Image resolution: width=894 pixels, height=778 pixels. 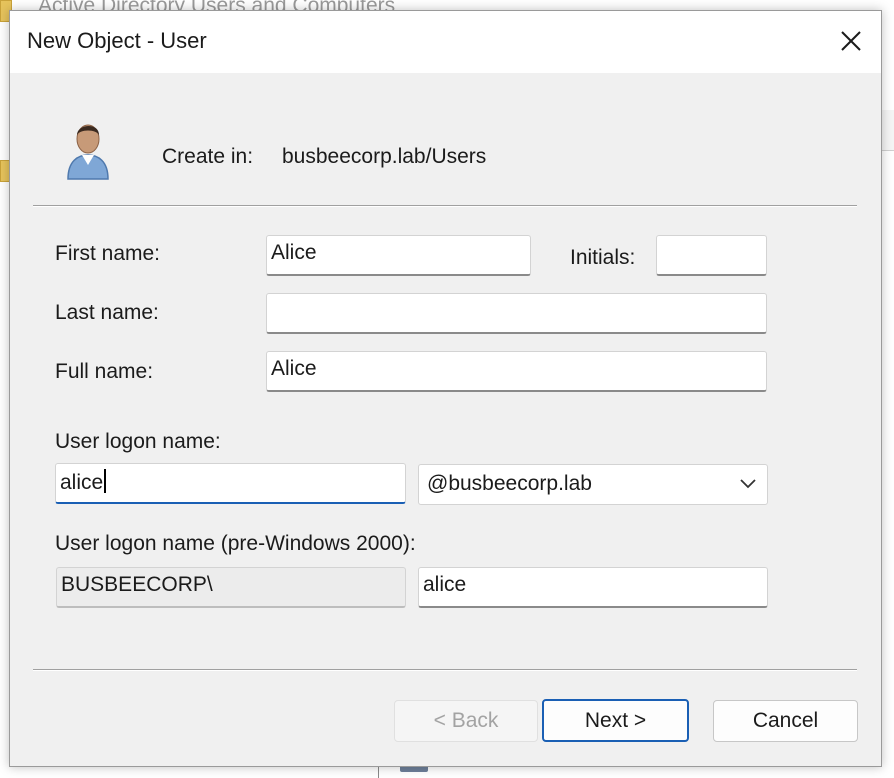 What do you see at coordinates (509, 483) in the screenshot?
I see `upn-suffix-value: @busbeecorp.lab` at bounding box center [509, 483].